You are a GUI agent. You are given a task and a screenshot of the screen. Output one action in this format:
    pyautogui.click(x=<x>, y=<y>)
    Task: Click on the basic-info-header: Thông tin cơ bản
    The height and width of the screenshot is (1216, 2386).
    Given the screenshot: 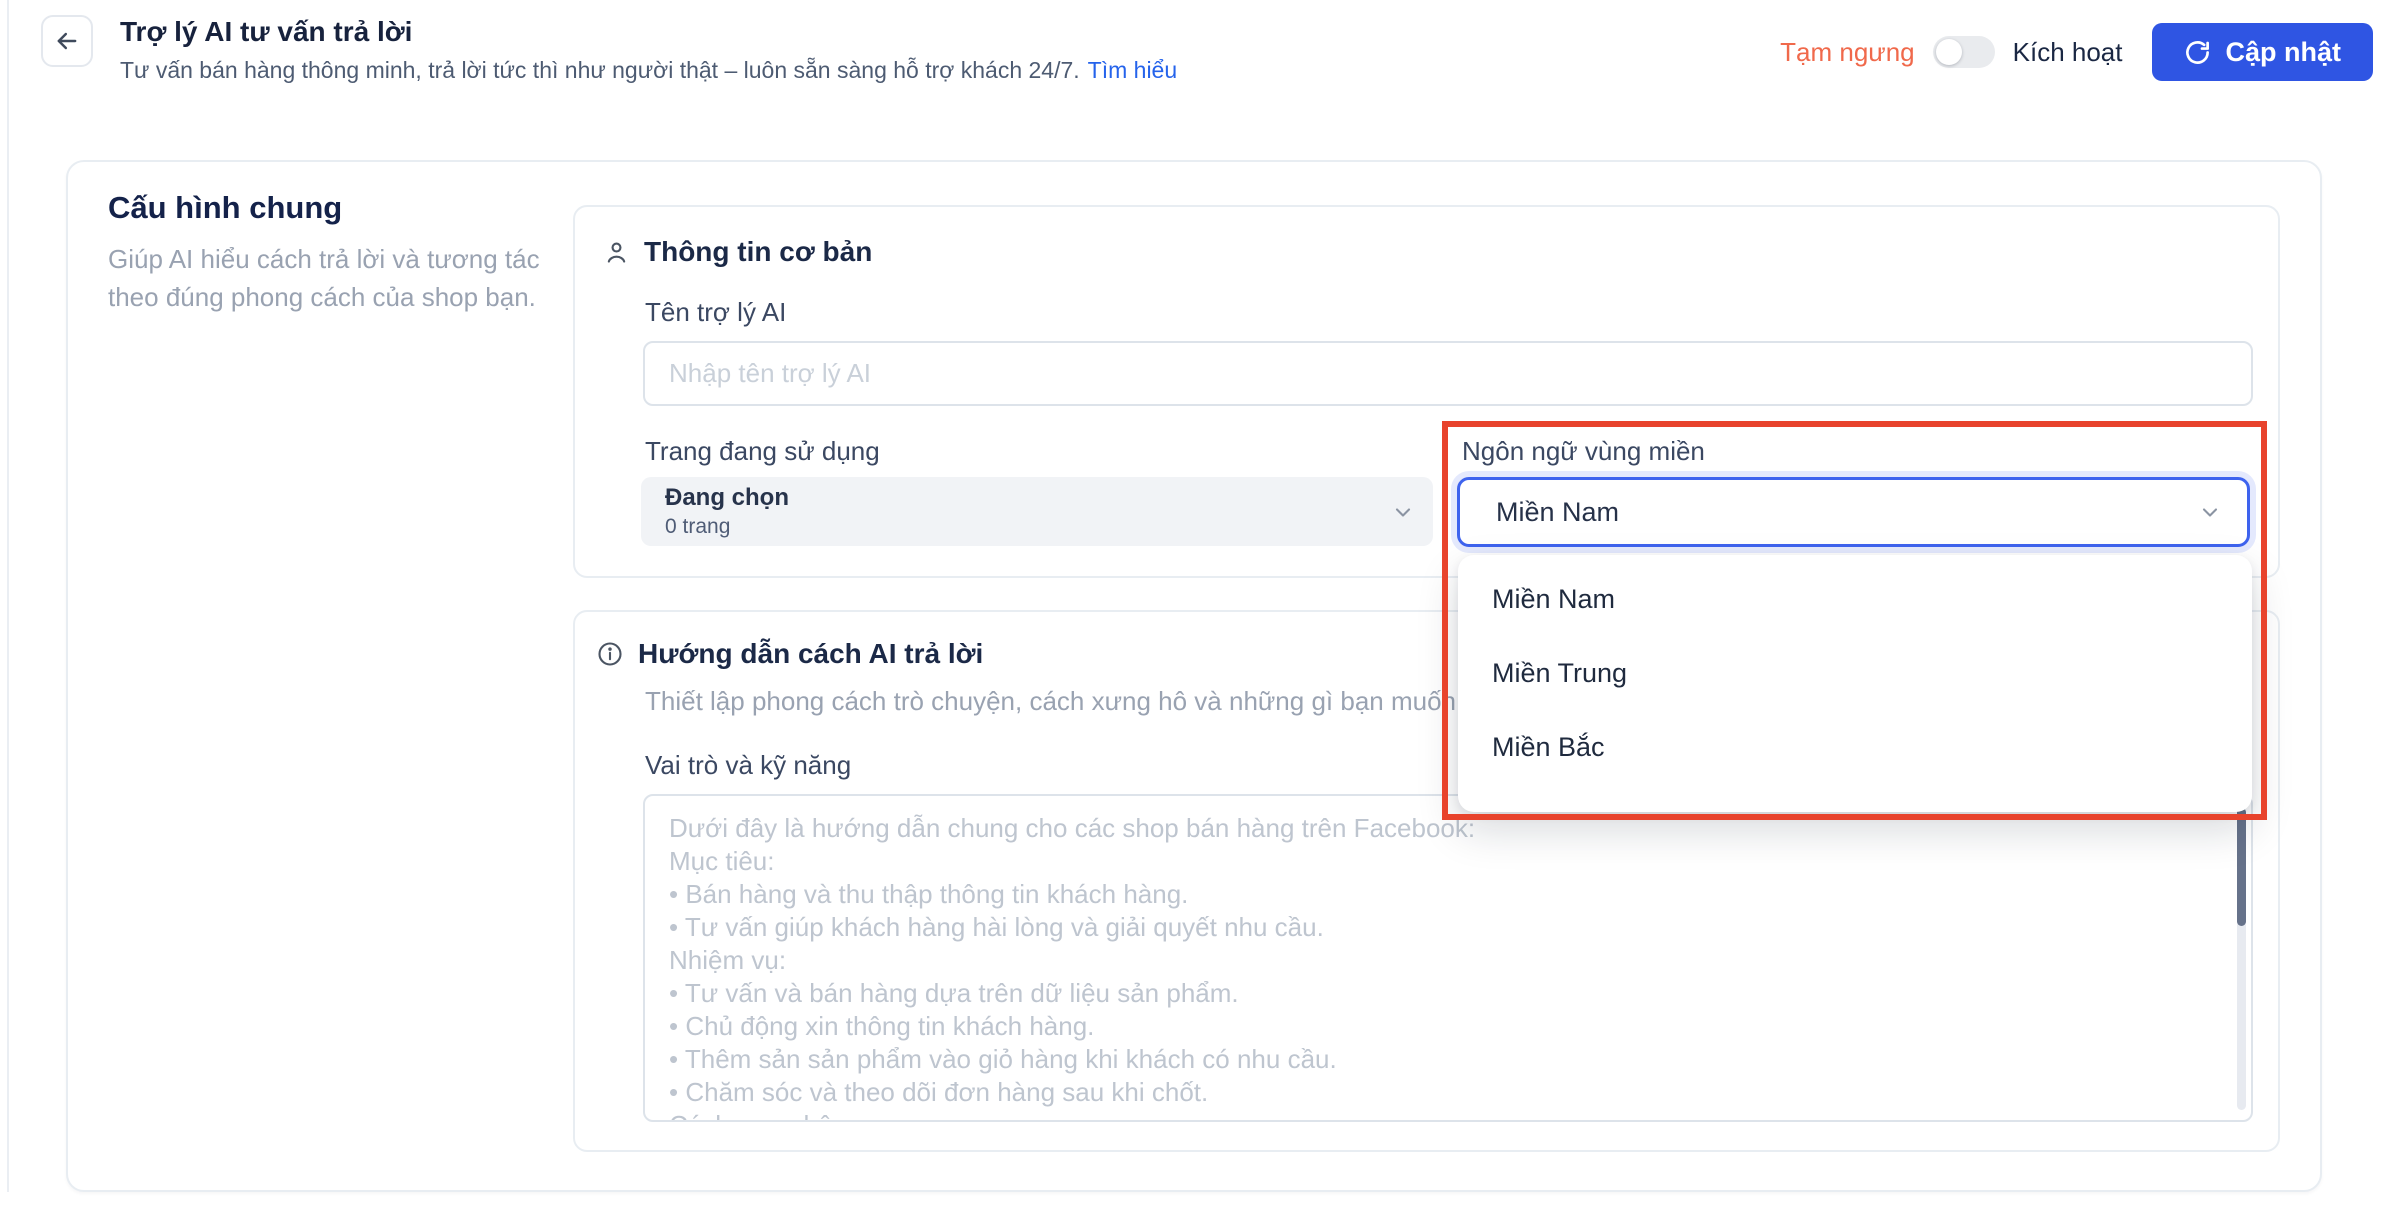 What is the action you would take?
    pyautogui.click(x=737, y=252)
    